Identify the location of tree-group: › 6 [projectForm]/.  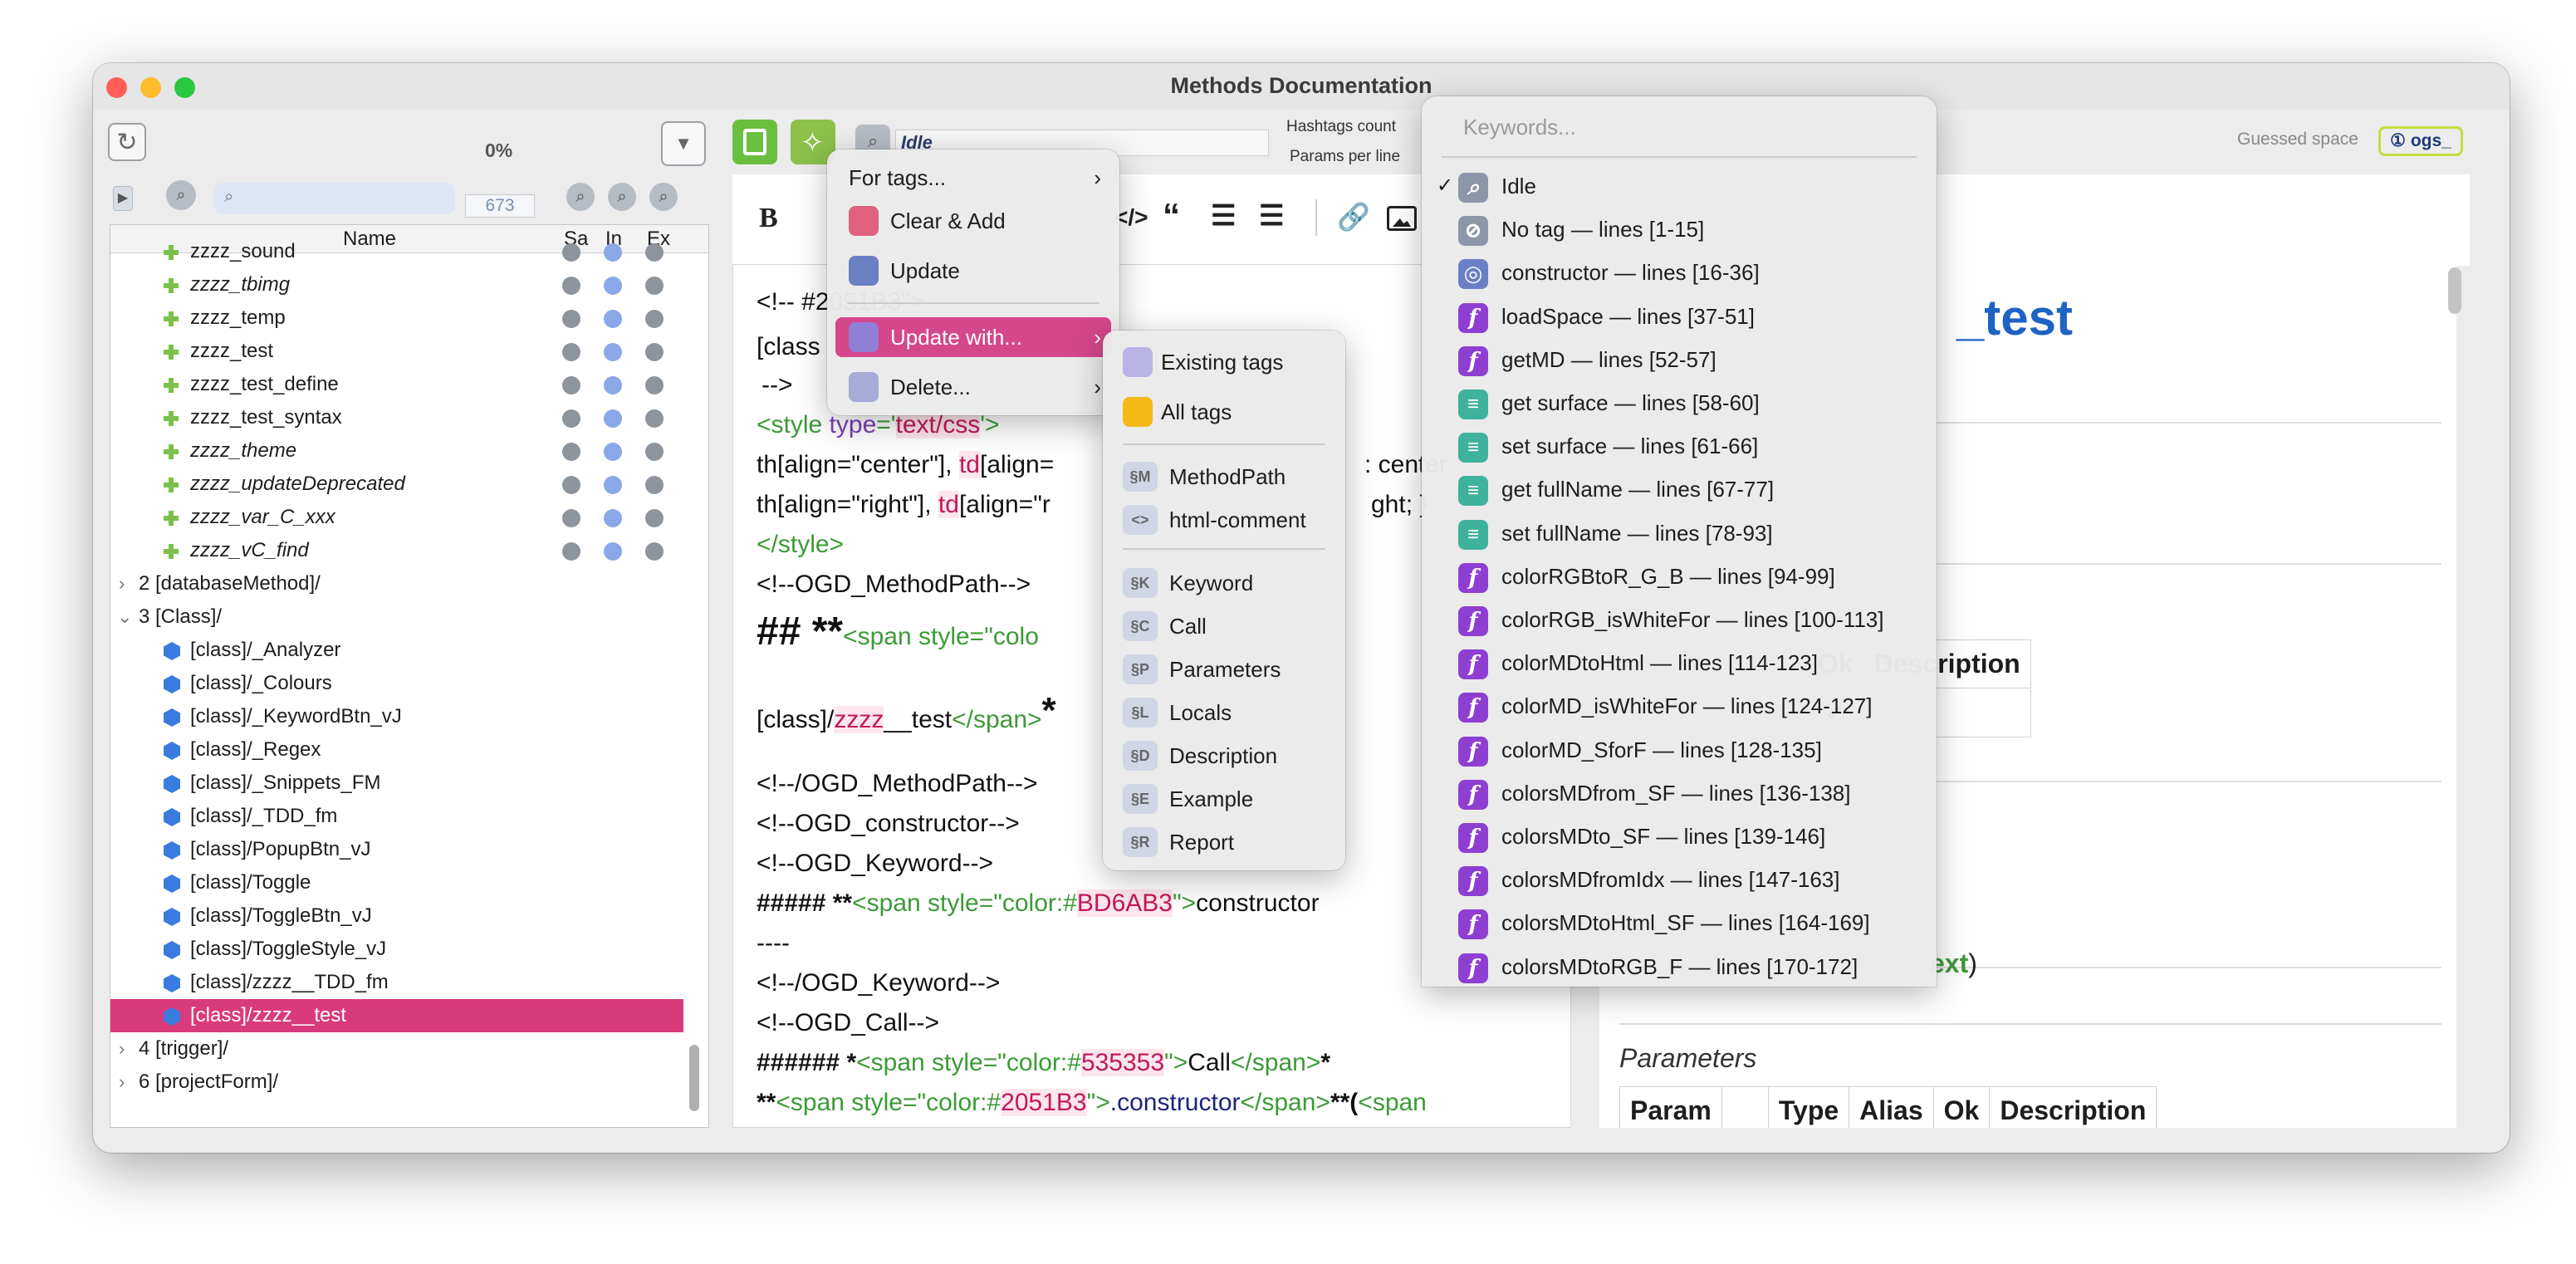
(396, 1082).